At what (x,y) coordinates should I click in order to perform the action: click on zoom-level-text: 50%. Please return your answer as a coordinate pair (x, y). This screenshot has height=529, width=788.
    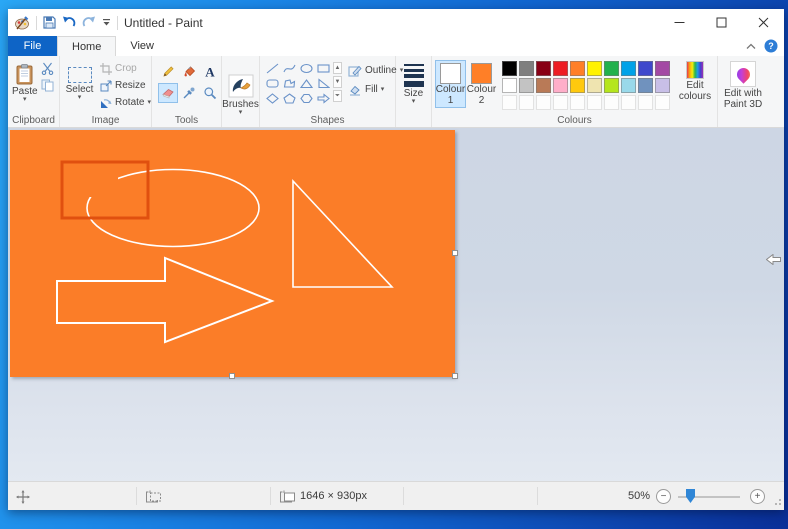
    Looking at the image, I should click on (639, 496).